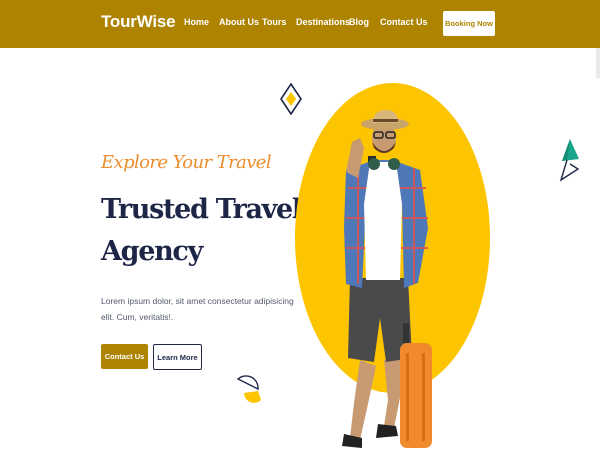  I want to click on paper-plane-icon, so click(569, 160).